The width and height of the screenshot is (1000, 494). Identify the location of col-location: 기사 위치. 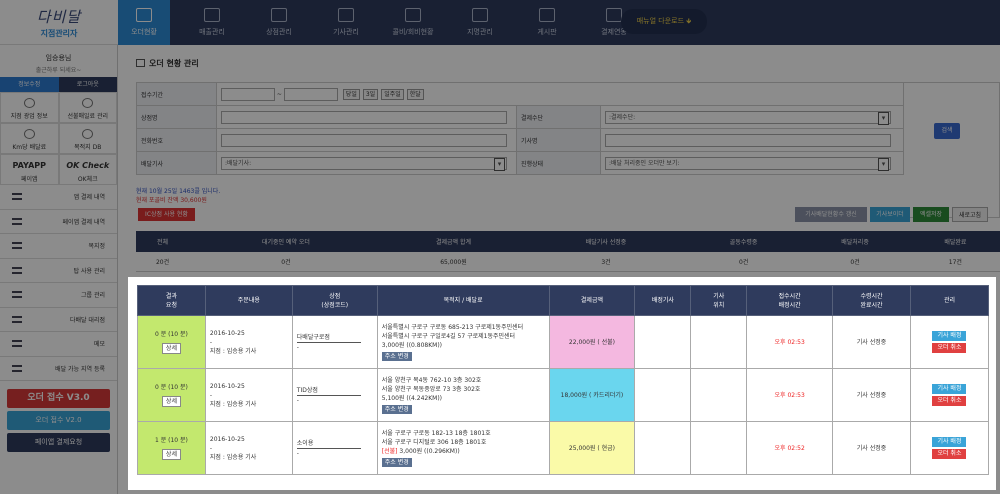
(719, 300).